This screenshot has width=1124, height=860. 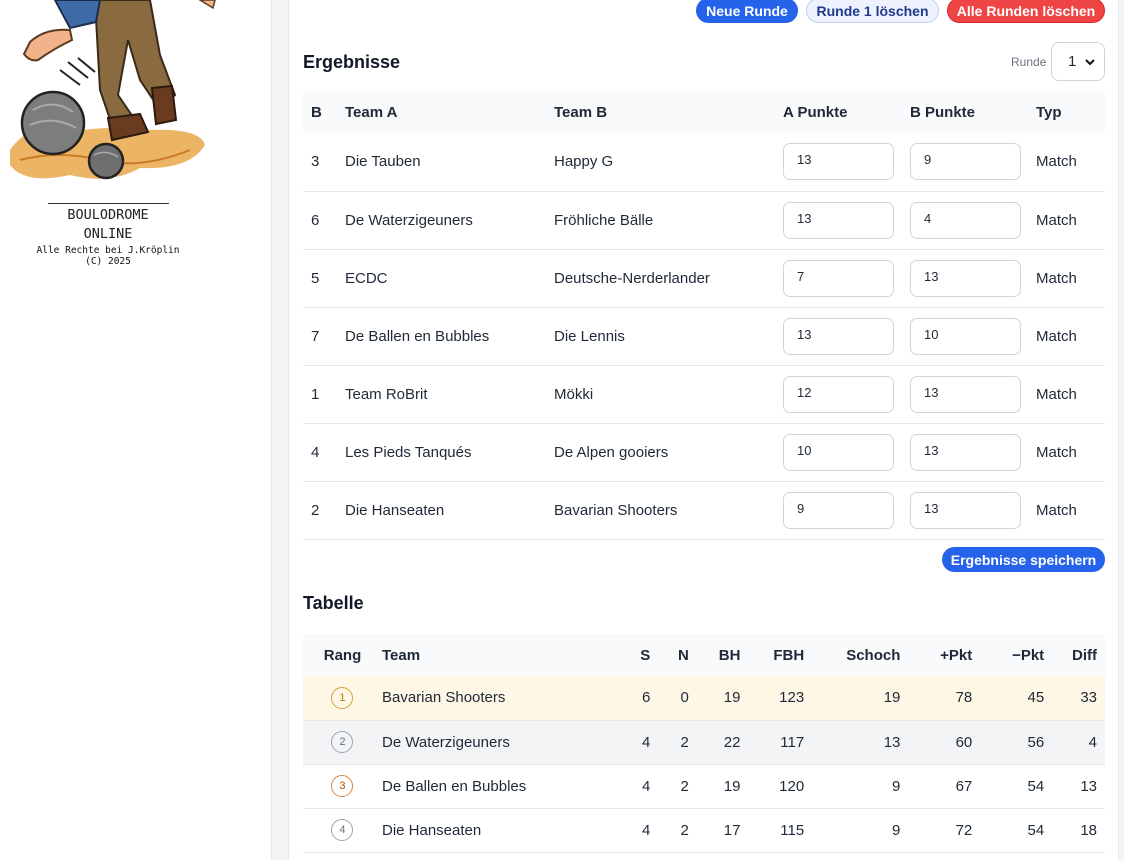 I want to click on brand-name-line1: BOULODROME, so click(x=108, y=215).